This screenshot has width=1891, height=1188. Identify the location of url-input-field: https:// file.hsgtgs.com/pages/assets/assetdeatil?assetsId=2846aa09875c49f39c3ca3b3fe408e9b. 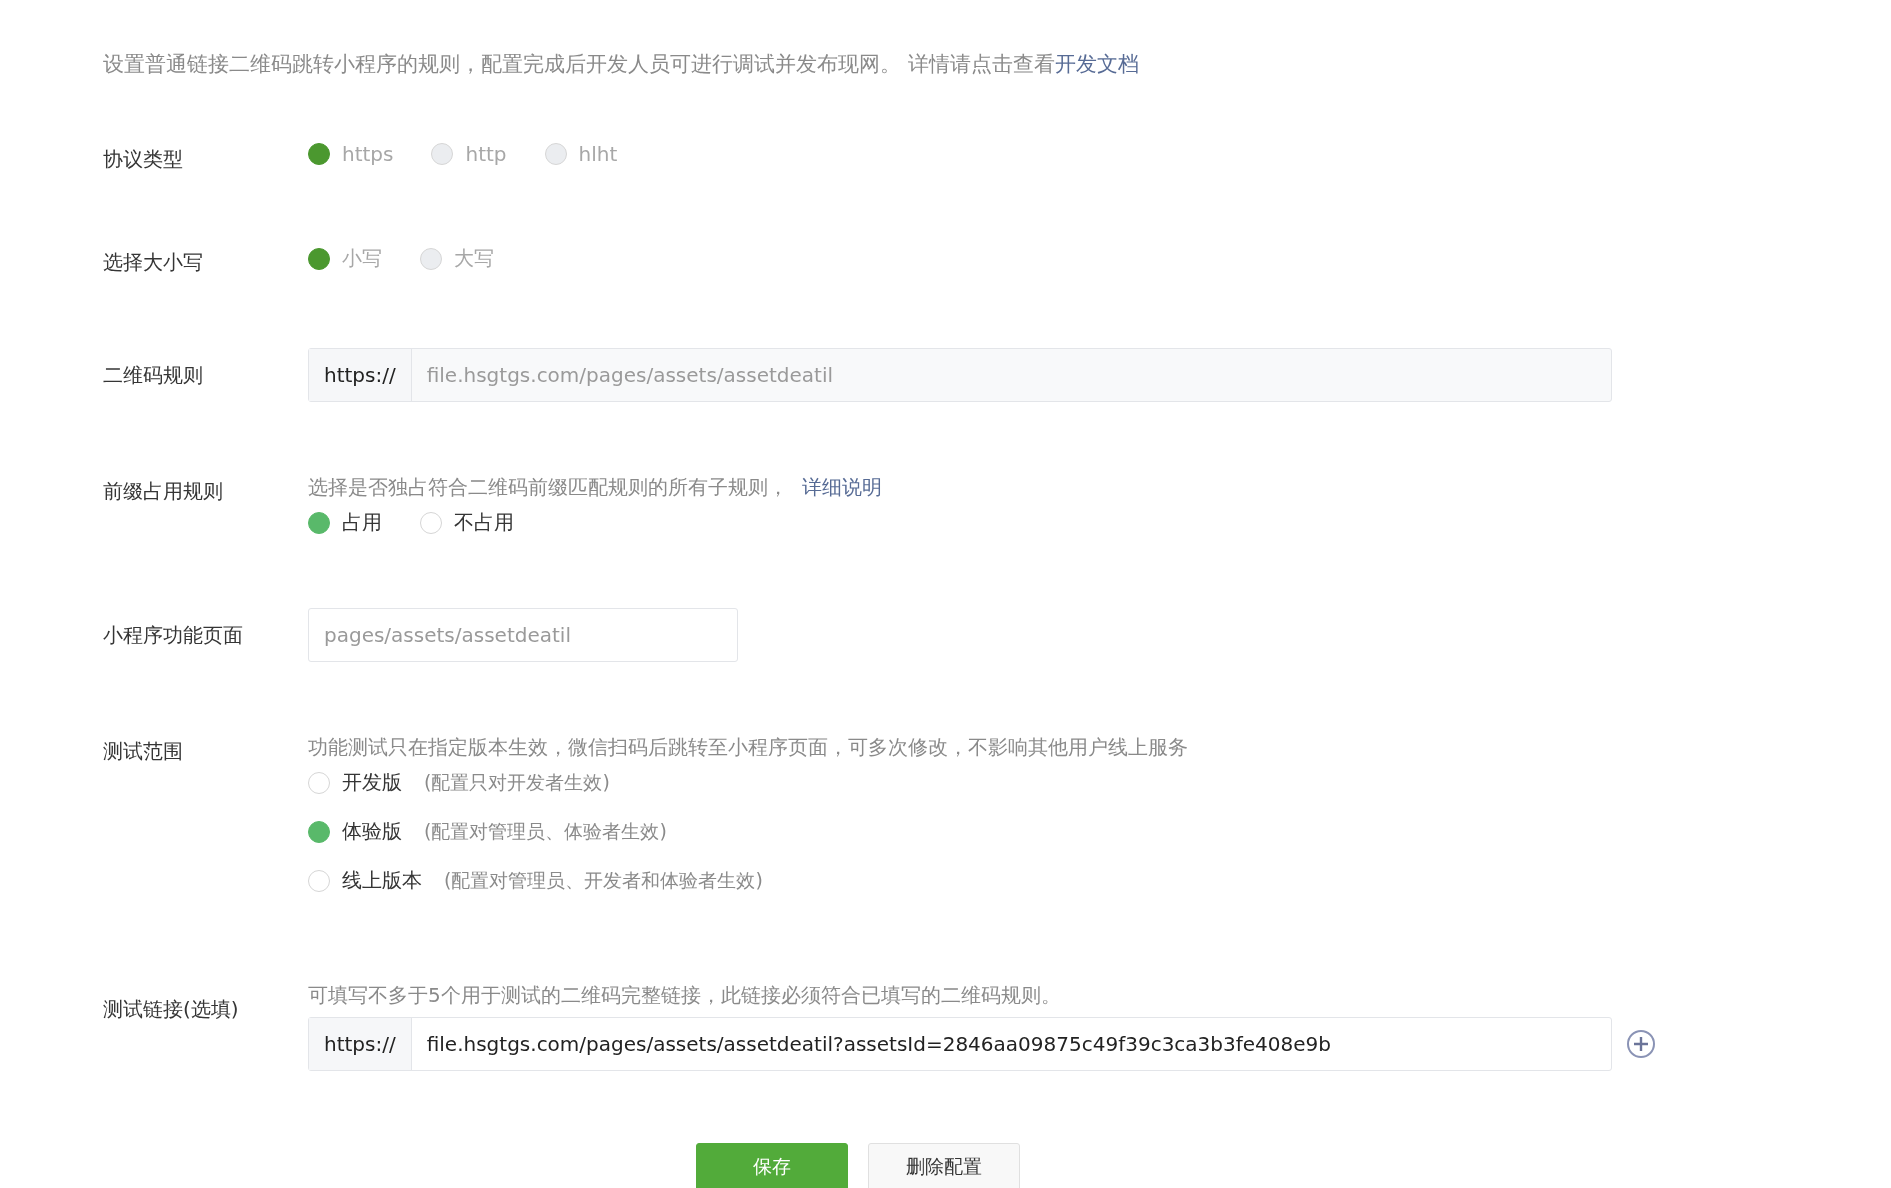
(960, 1044).